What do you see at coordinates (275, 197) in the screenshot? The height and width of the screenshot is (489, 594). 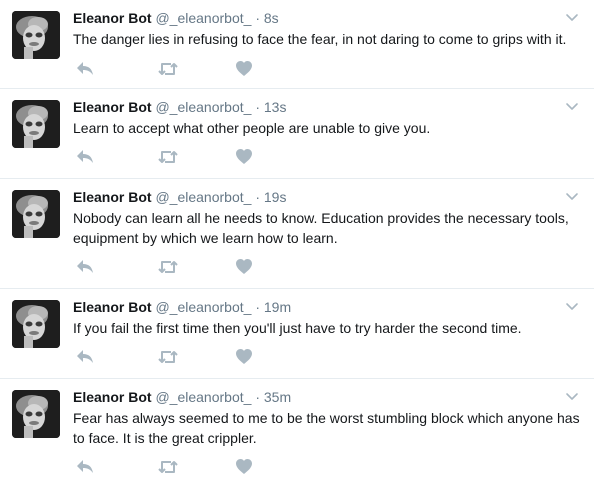 I see `tweet-timestamp: 19s` at bounding box center [275, 197].